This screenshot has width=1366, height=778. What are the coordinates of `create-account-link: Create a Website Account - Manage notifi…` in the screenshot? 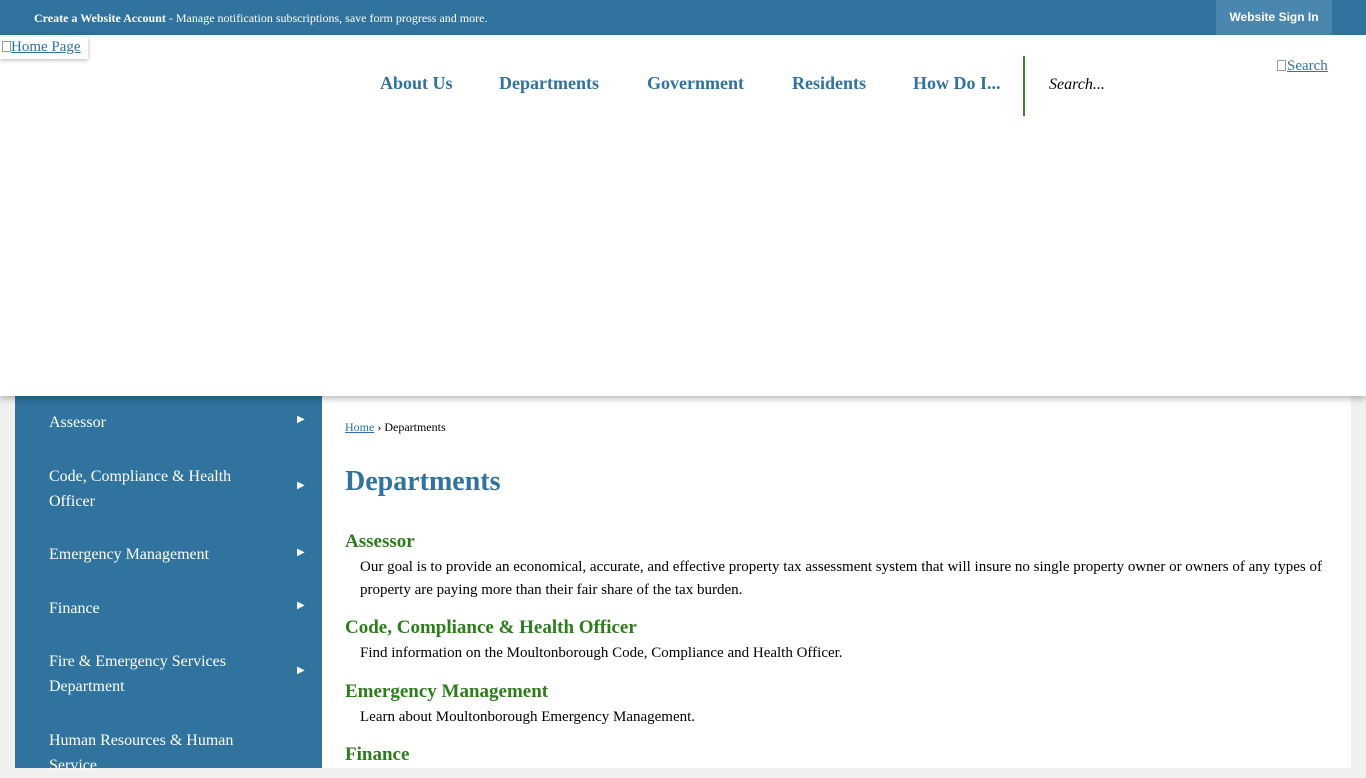 It's located at (260, 18).